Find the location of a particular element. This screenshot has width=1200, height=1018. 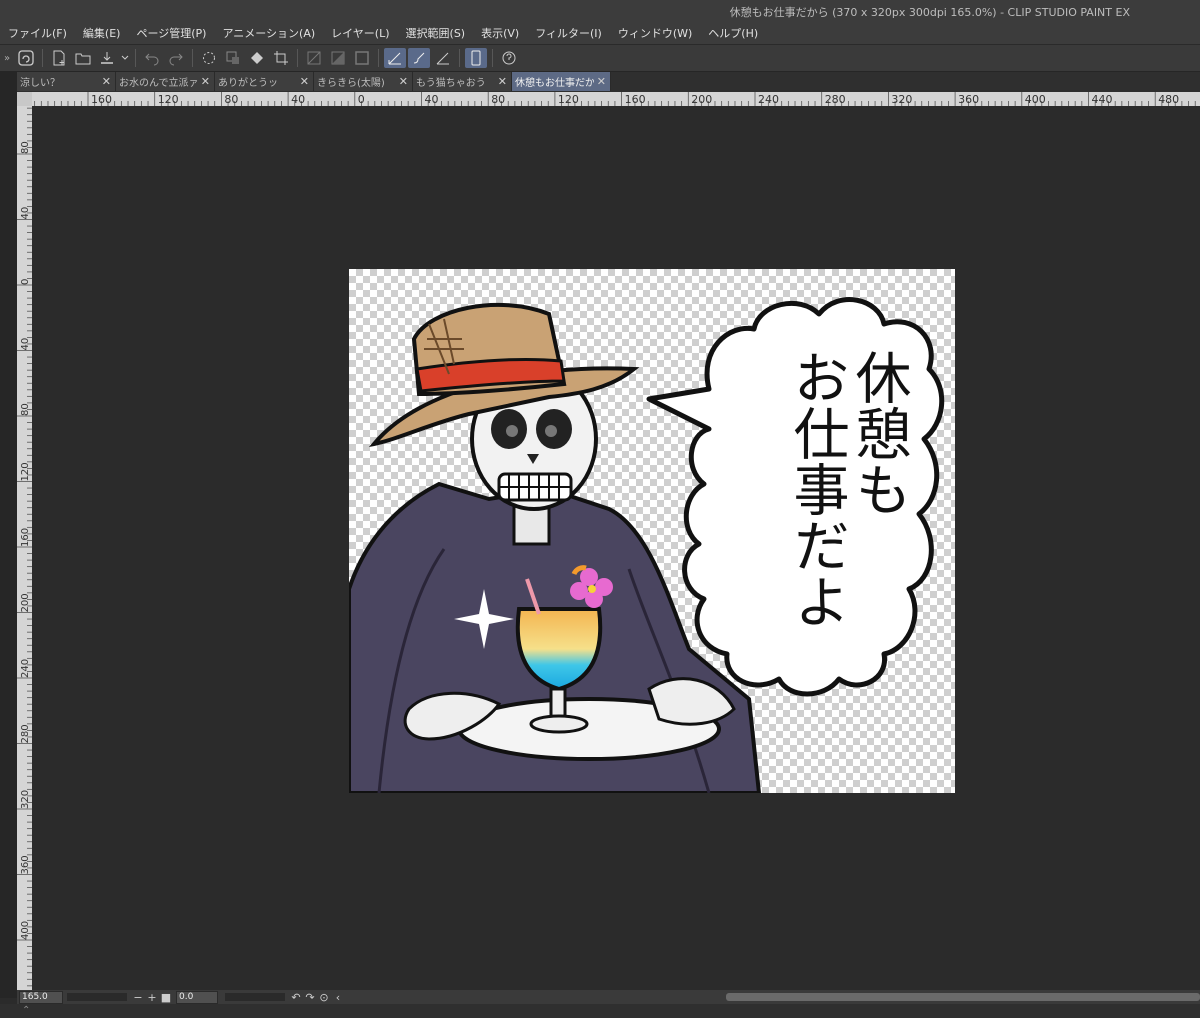

command-bar: » is located at coordinates (600, 58).